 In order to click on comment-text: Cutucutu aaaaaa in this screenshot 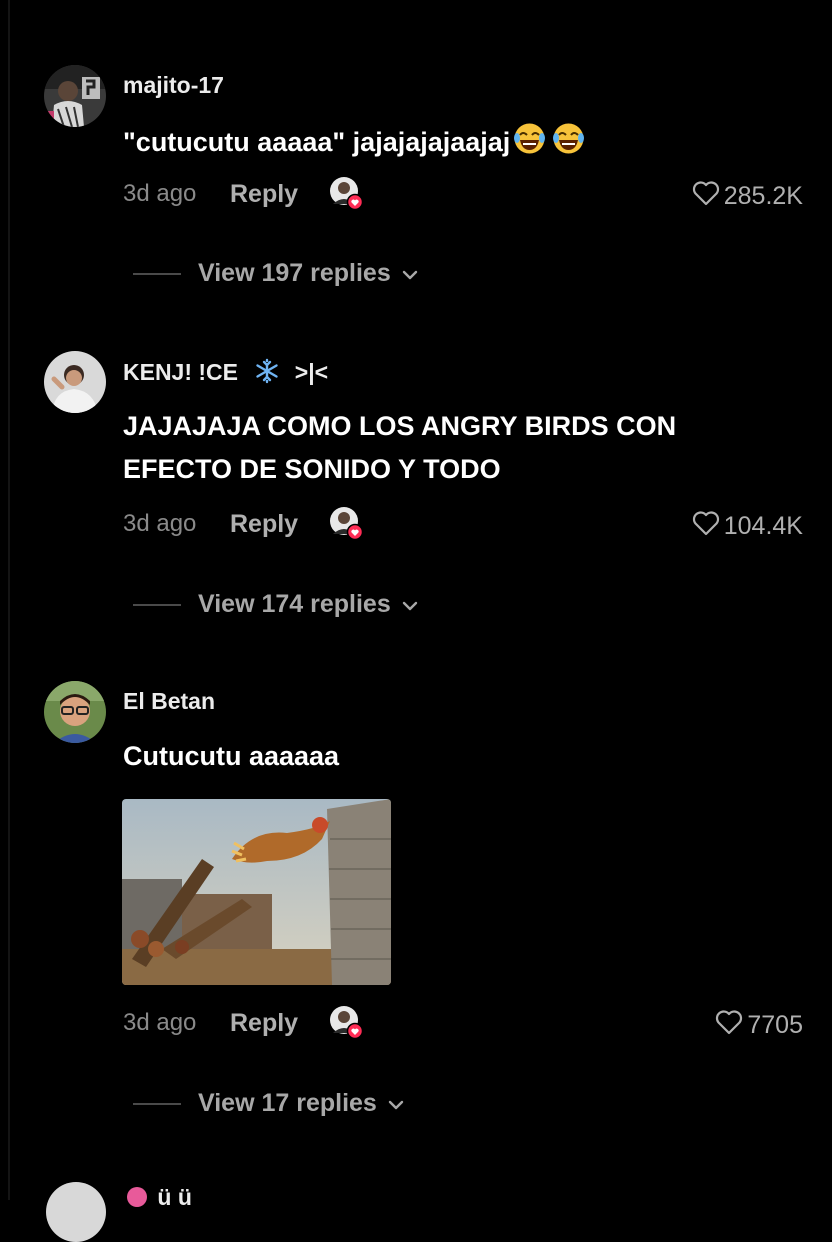, I will do `click(231, 756)`.